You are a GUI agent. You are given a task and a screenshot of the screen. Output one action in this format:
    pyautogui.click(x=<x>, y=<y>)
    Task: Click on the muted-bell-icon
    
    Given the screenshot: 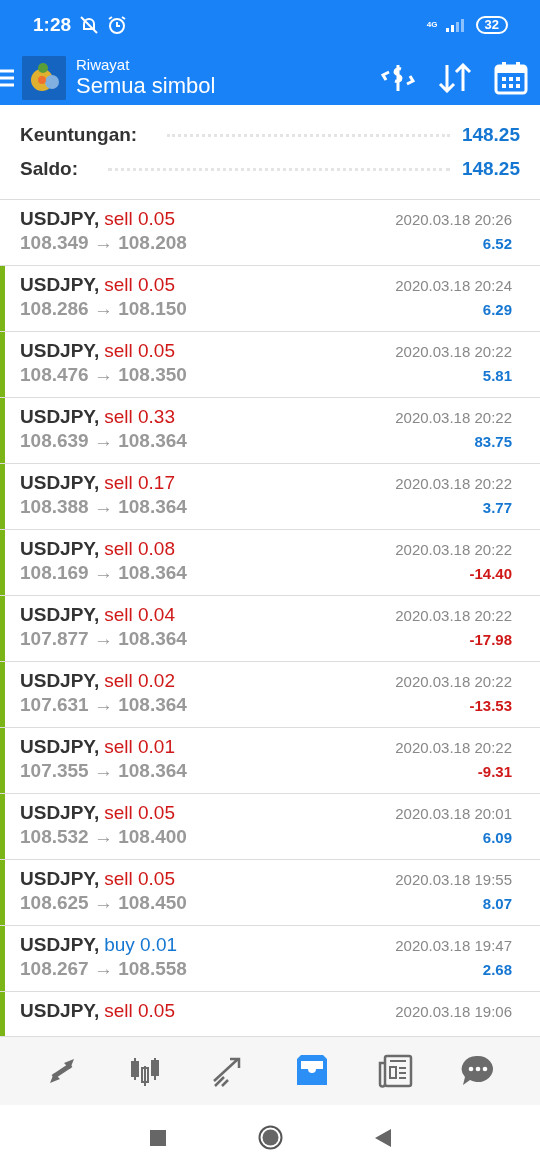 What is the action you would take?
    pyautogui.click(x=89, y=25)
    